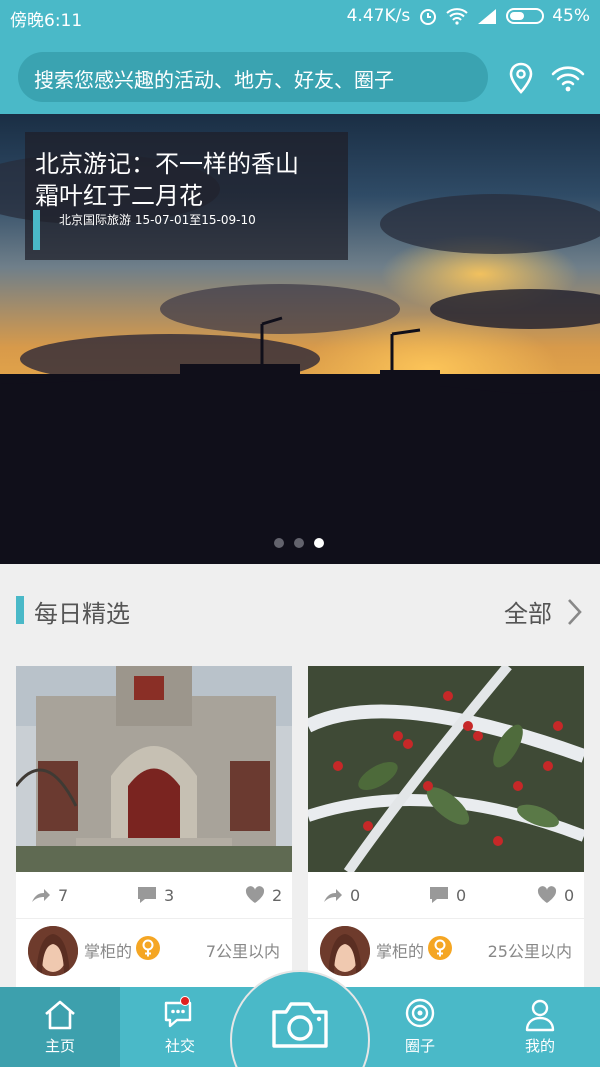 Image resolution: width=600 pixels, height=1067 pixels. Describe the element at coordinates (167, 164) in the screenshot. I see `banner-title-line1: 北京游记：不一样的香山` at that location.